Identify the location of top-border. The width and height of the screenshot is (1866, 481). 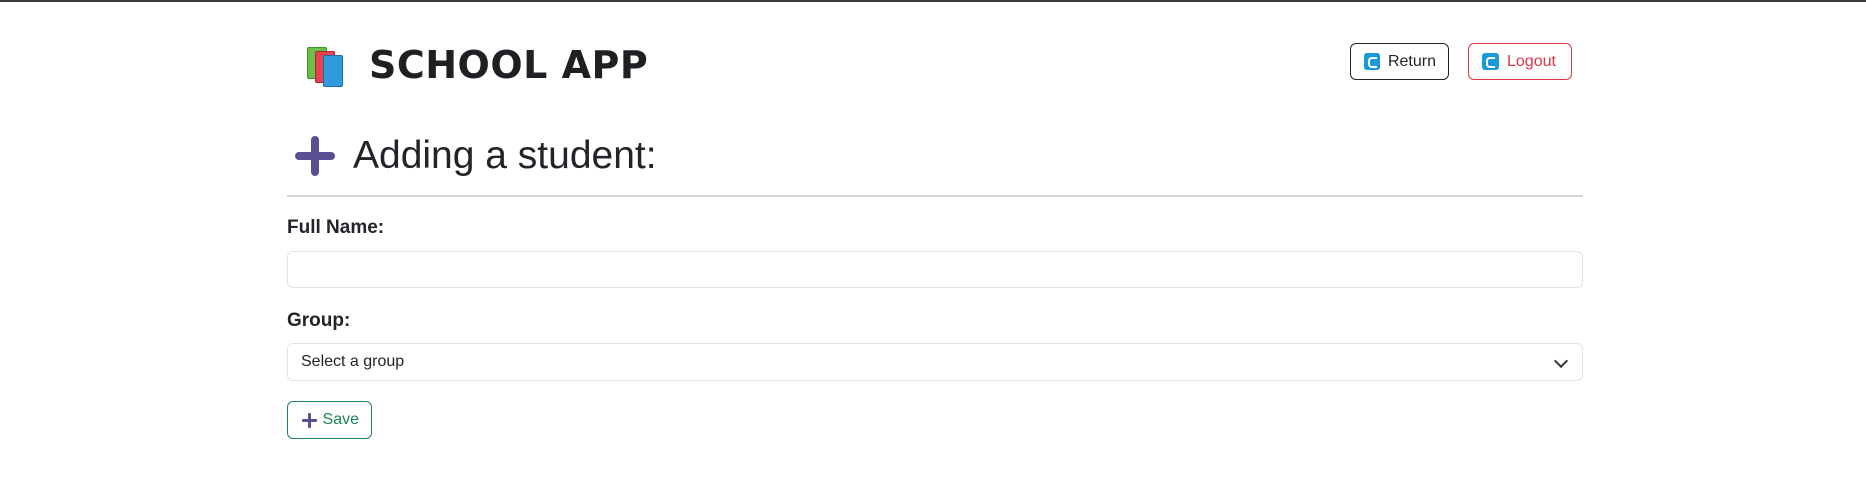
(933, 1).